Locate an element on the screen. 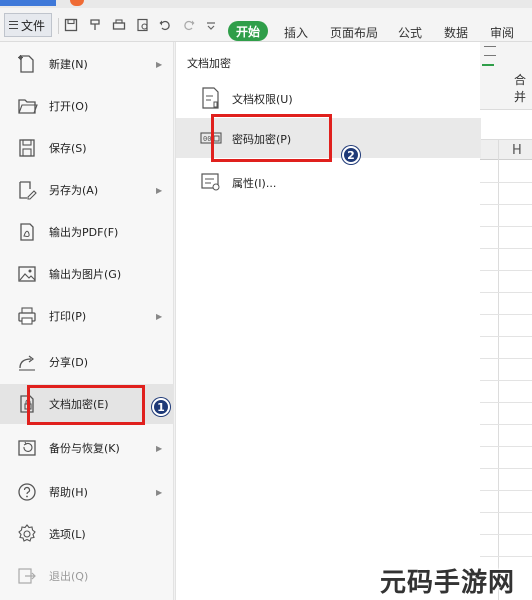  tab-start: 开始 is located at coordinates (248, 31).